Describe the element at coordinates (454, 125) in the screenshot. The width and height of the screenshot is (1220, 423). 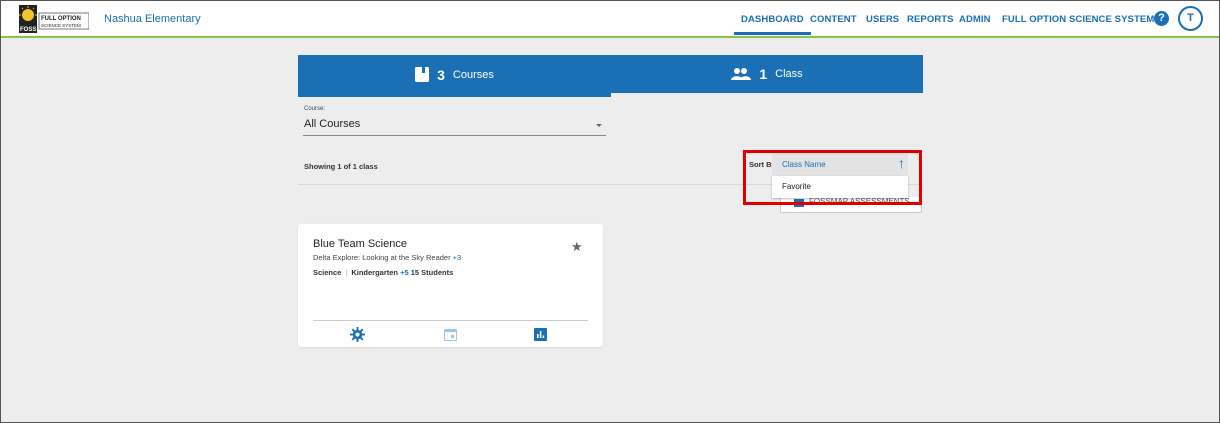
I see `course-select: All Courses` at that location.